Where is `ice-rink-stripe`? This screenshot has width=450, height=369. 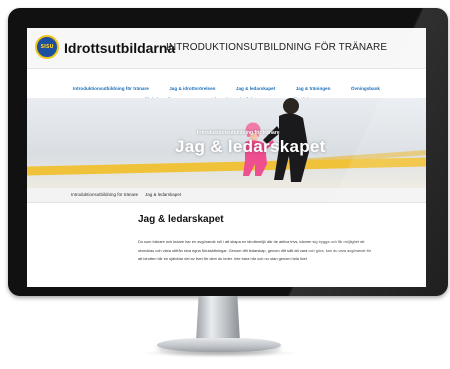 ice-rink-stripe is located at coordinates (226, 166).